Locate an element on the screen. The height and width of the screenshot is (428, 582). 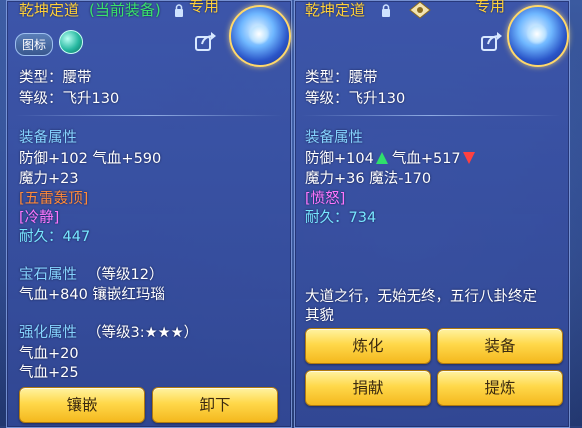
extract-button: 提炼 is located at coordinates (500, 388).